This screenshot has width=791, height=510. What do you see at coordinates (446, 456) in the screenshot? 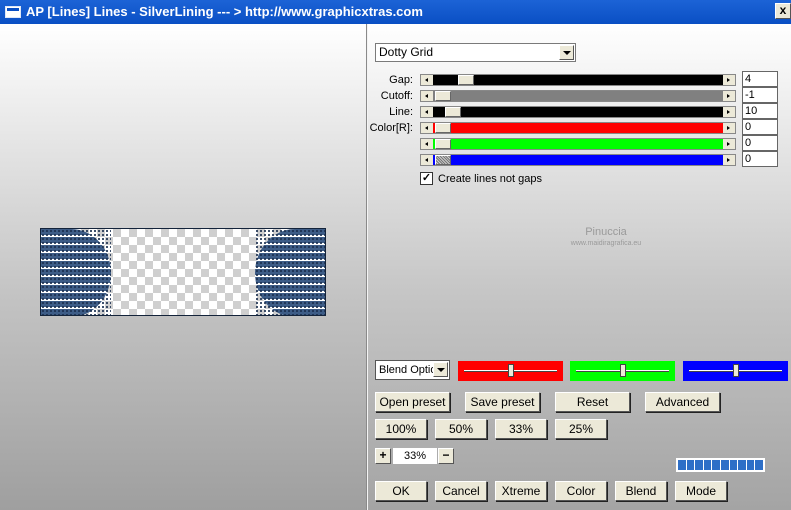
I see `zoom-out-button: −` at bounding box center [446, 456].